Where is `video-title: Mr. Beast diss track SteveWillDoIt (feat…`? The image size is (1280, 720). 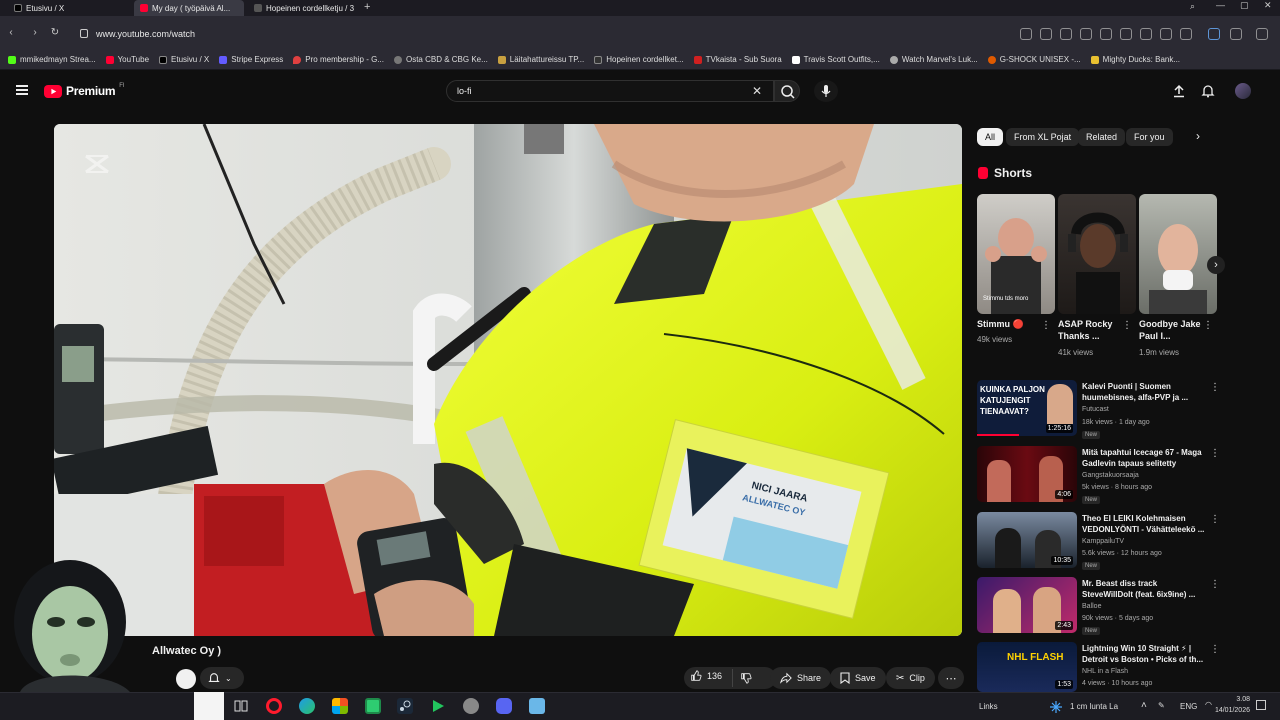
video-title: Mr. Beast diss track SteveWillDoIt (feat… is located at coordinates (1144, 589).